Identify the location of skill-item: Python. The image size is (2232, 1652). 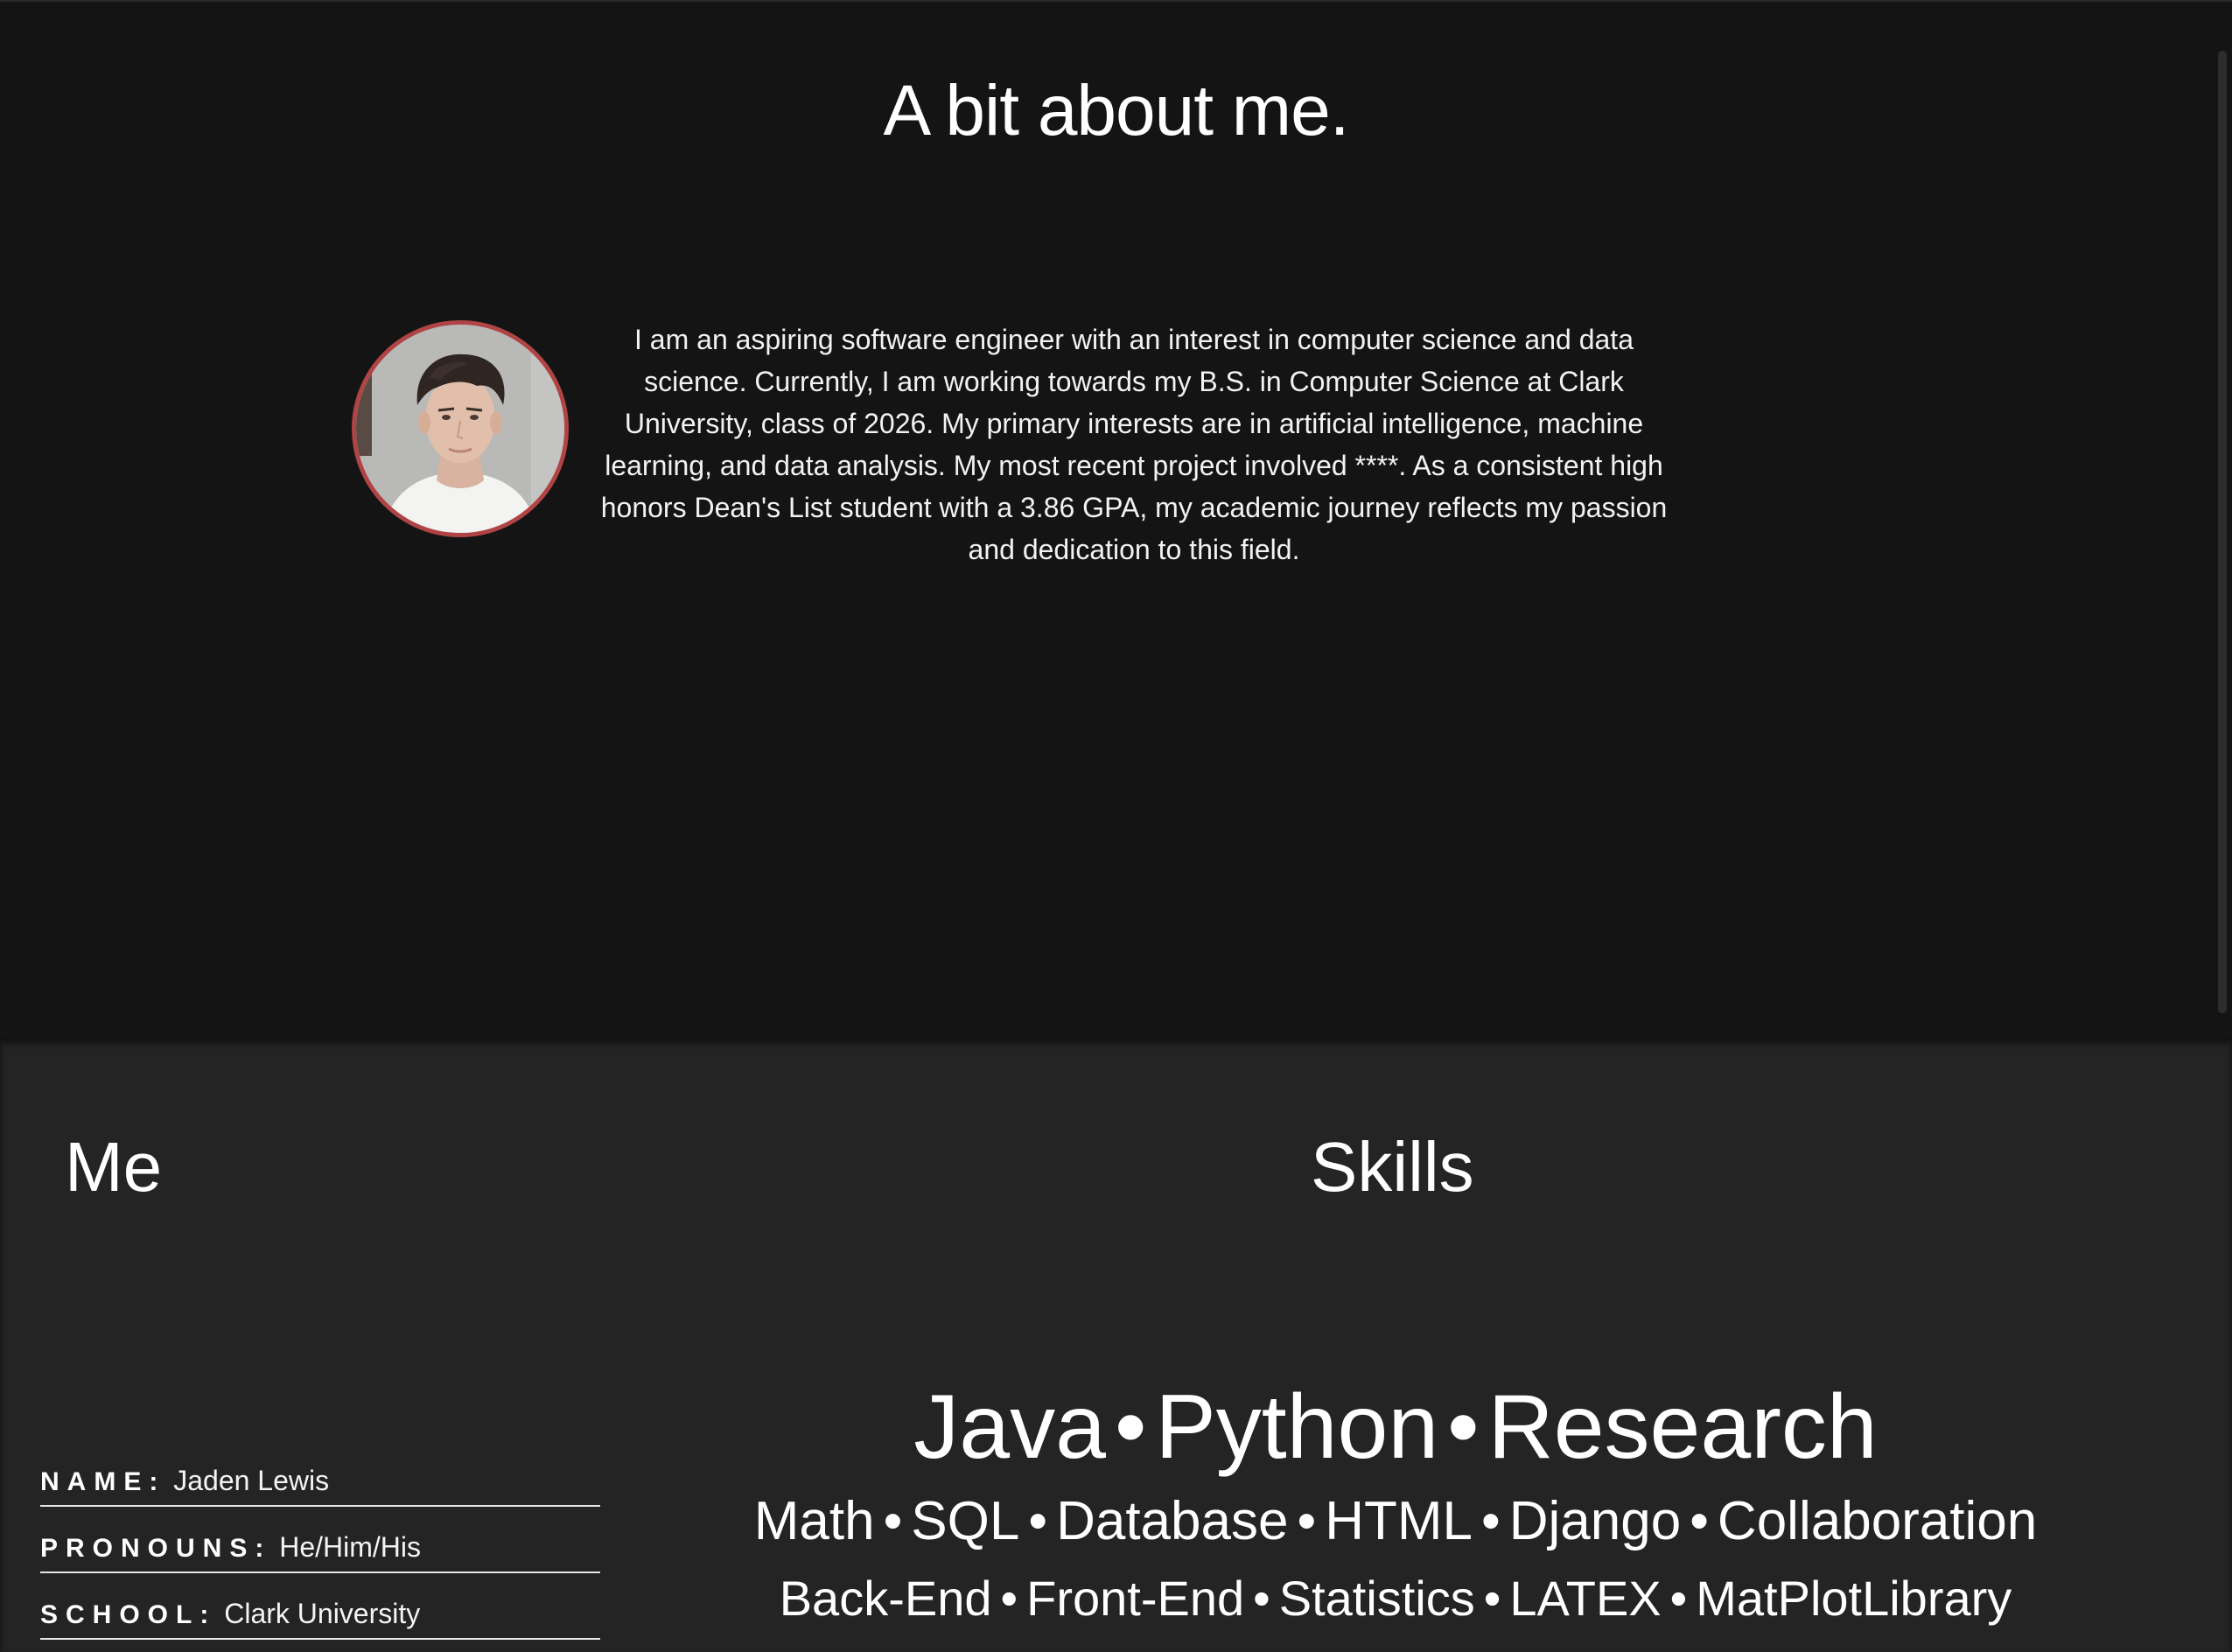
(1297, 1427).